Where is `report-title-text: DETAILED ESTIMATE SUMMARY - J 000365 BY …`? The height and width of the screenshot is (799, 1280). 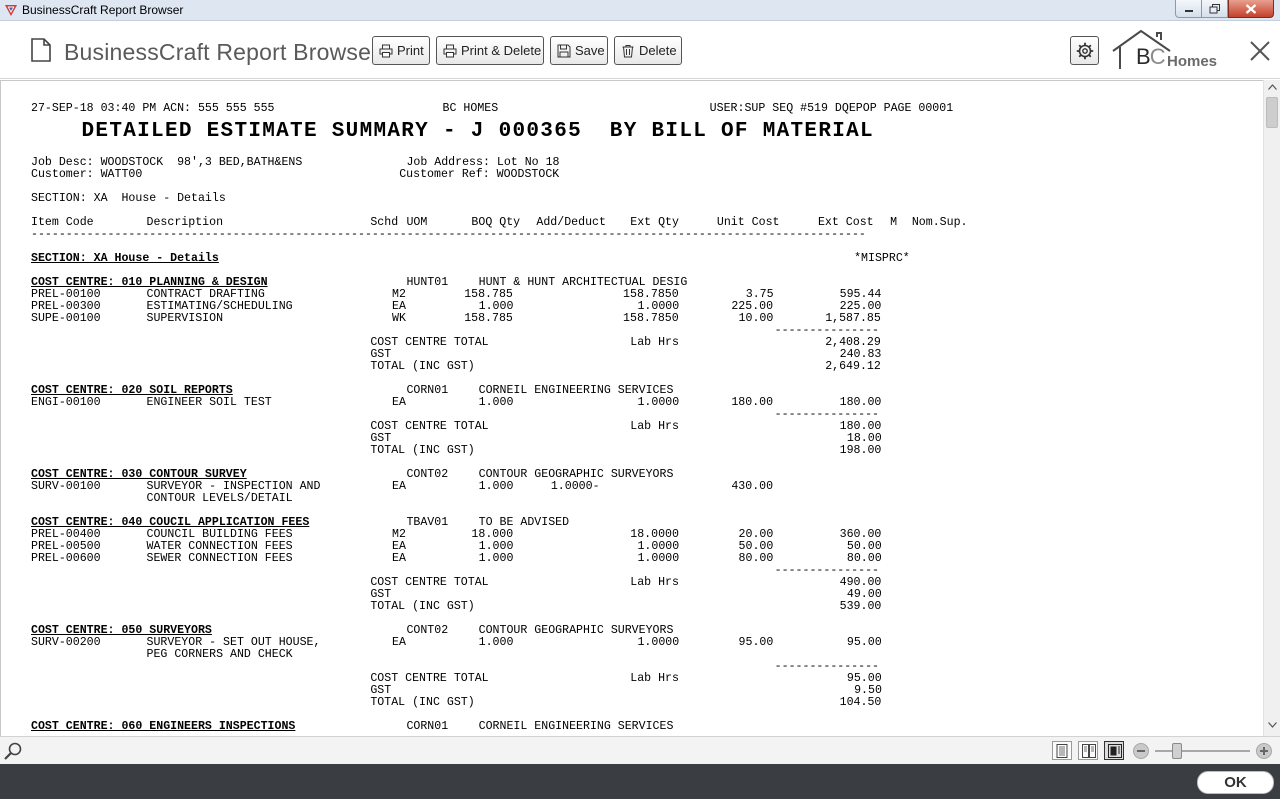 report-title-text: DETAILED ESTIMATE SUMMARY - J 000365 BY … is located at coordinates (477, 131).